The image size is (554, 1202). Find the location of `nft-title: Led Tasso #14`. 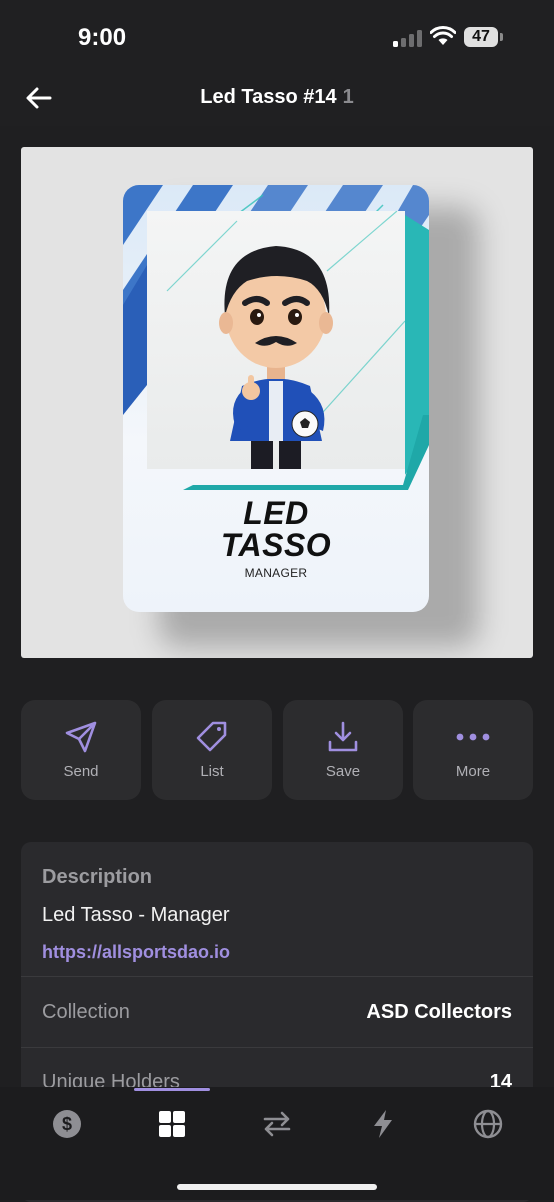

nft-title: Led Tasso #14 is located at coordinates (268, 97).